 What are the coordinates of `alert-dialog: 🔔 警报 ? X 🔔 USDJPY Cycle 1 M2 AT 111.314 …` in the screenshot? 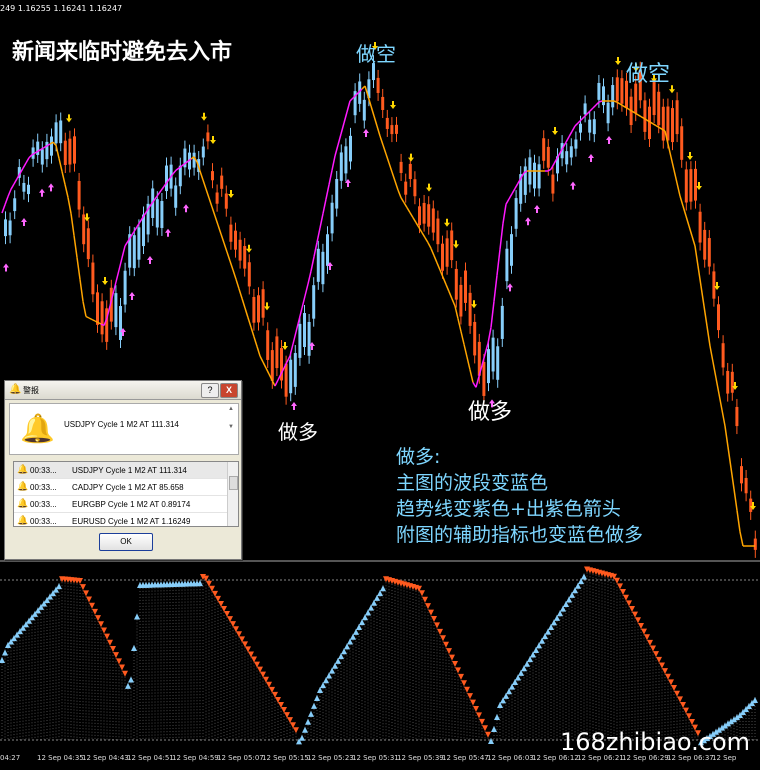 It's located at (123, 470).